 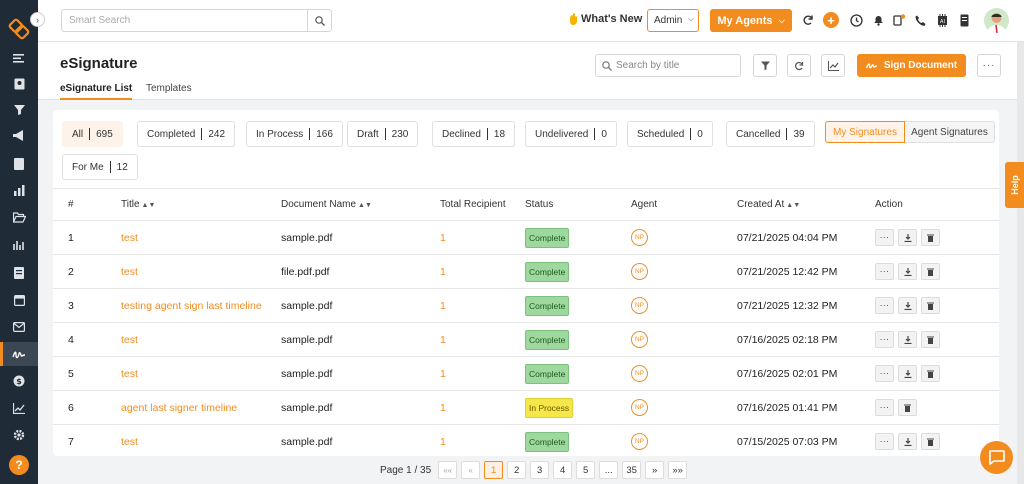 I want to click on filter-in-process: In Process 166, so click(x=294, y=134).